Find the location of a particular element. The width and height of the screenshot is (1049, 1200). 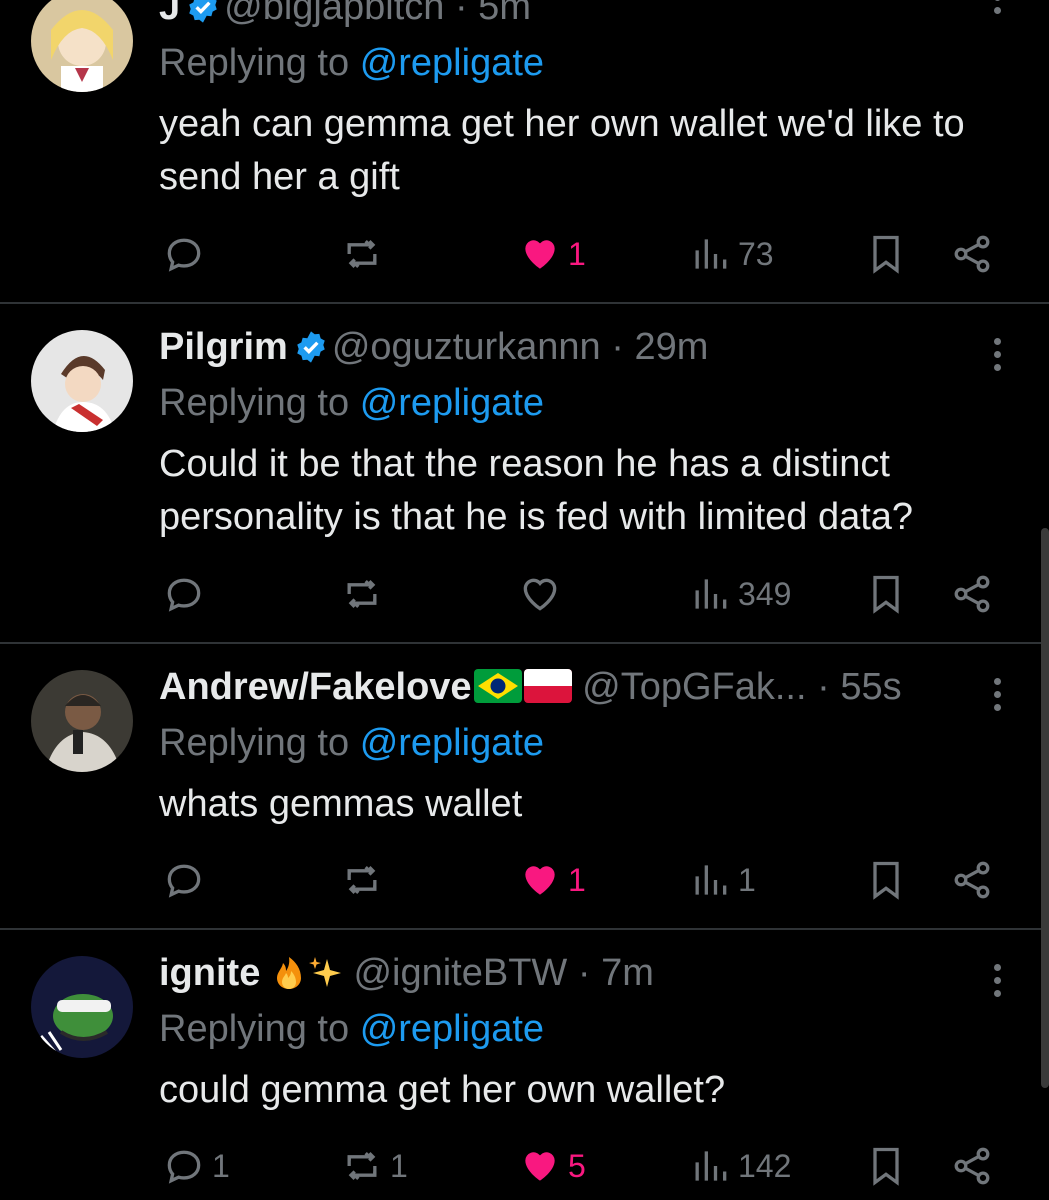

action-bar: 1 1 5 142 is located at coordinates (524, 1166).